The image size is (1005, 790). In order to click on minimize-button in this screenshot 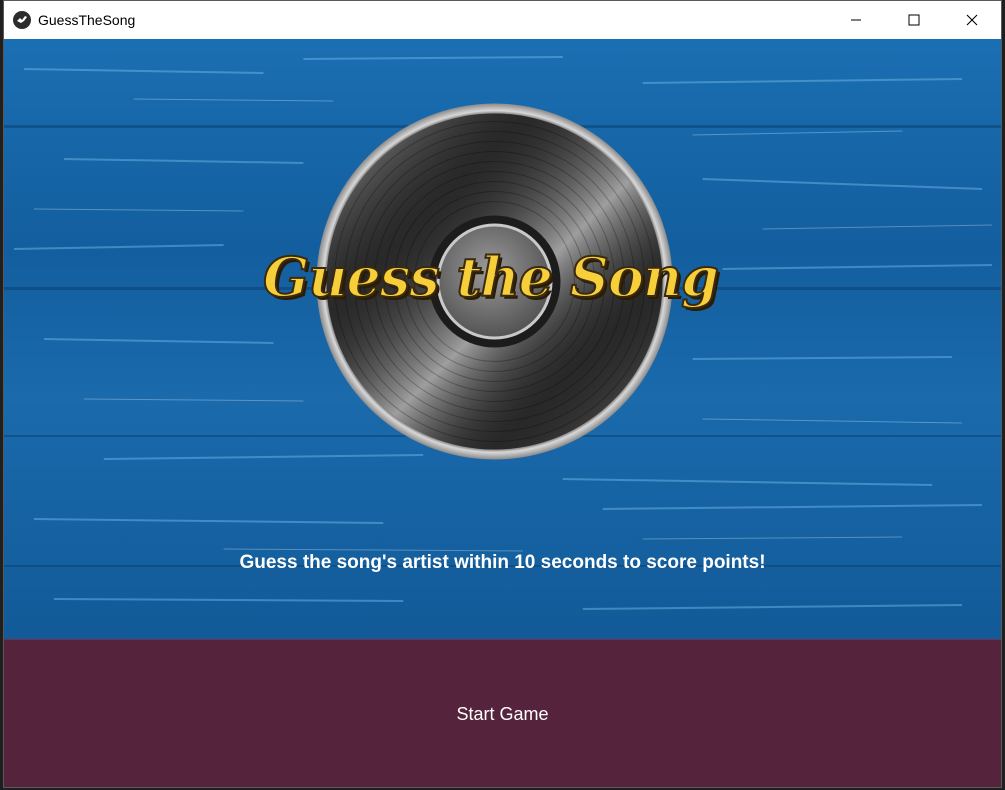, I will do `click(856, 20)`.